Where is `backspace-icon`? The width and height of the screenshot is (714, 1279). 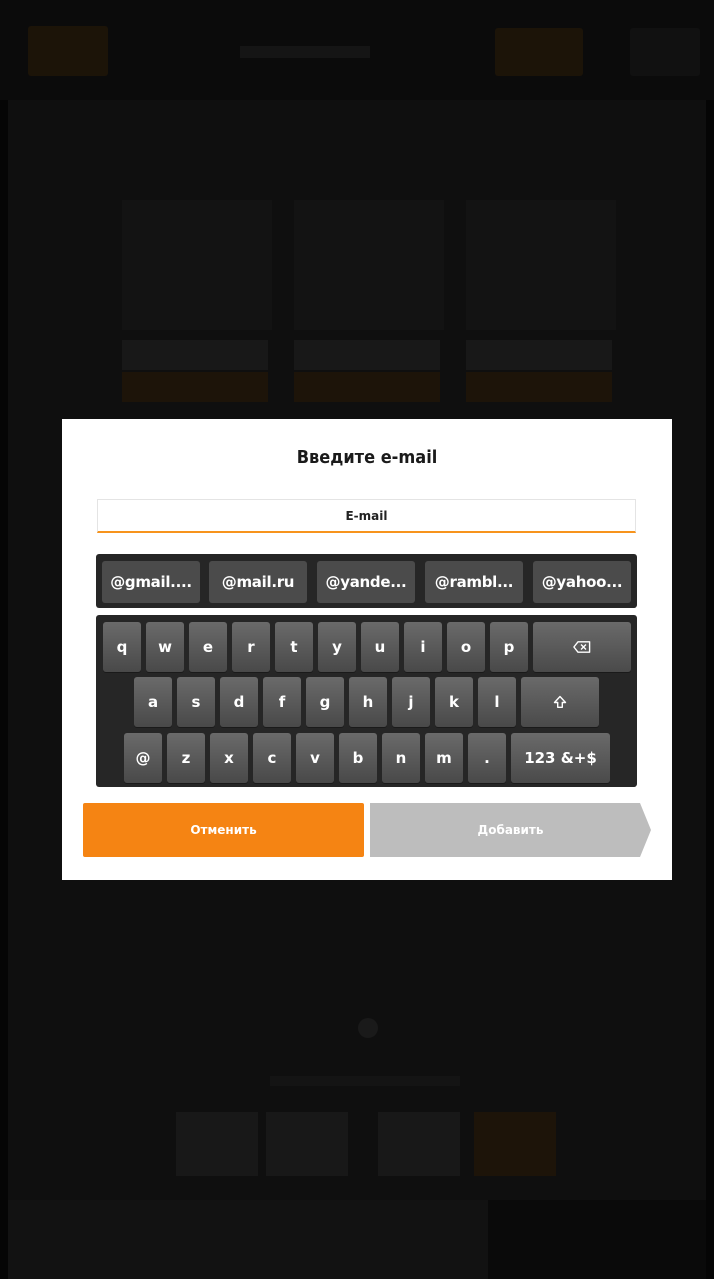
backspace-icon is located at coordinates (582, 647).